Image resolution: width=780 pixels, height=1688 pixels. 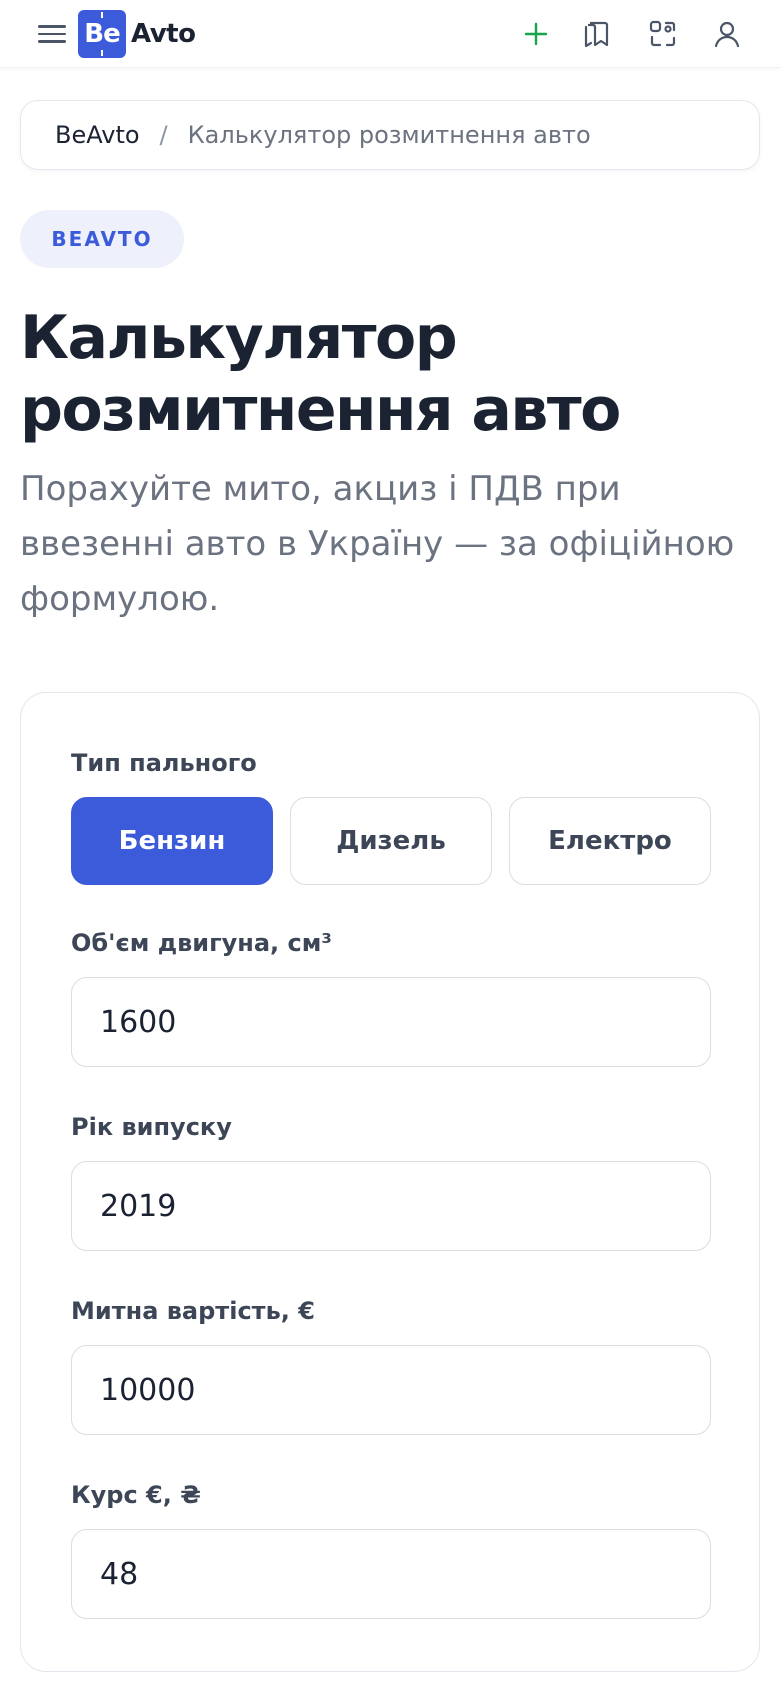 I want to click on customs-value-label: Митна вартість, €, so click(x=193, y=1311).